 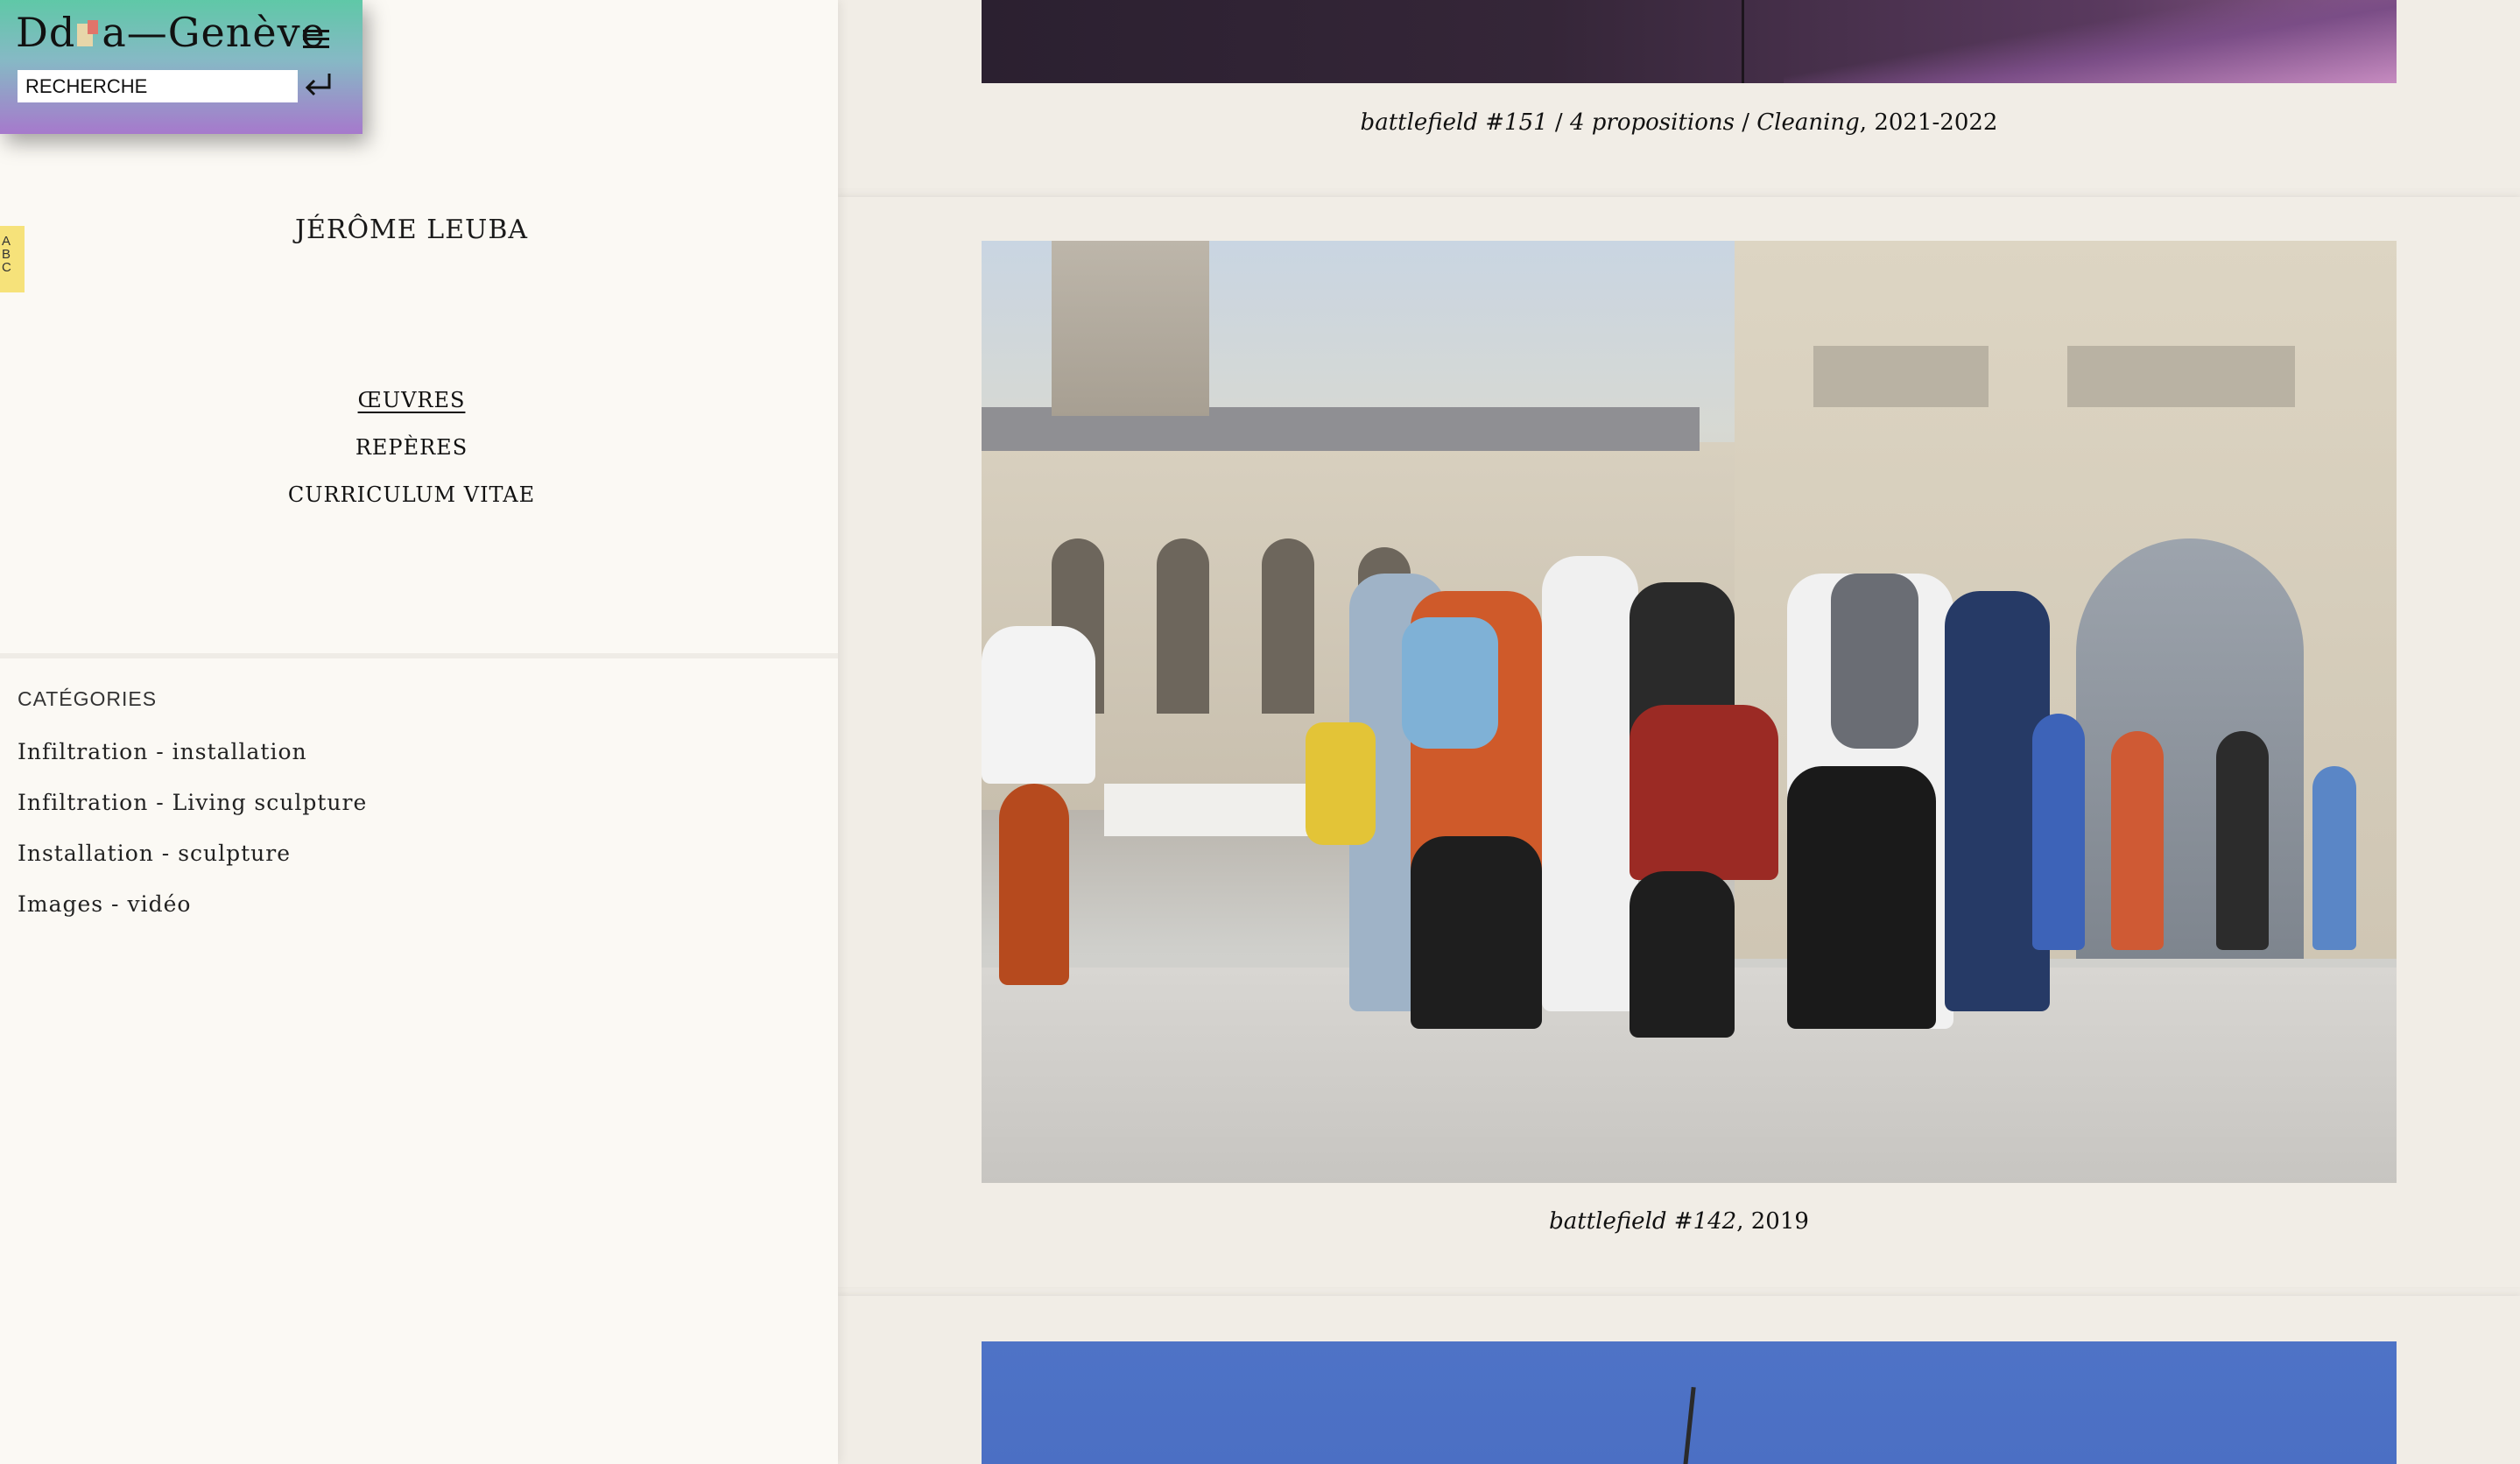 What do you see at coordinates (192, 803) in the screenshot?
I see `category-link-infiltration-living-sculpture: Infiltration - Living sculpture` at bounding box center [192, 803].